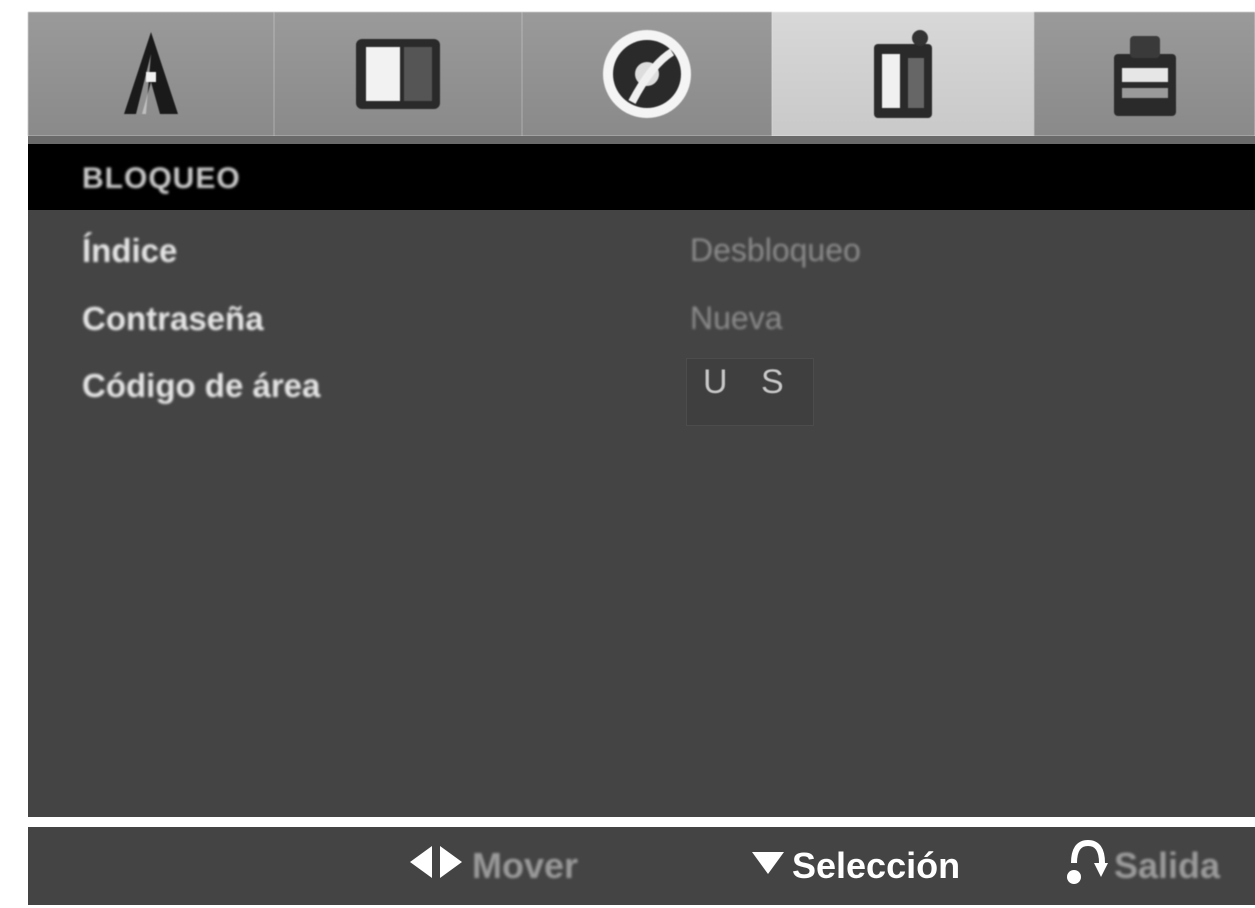  What do you see at coordinates (641, 140) in the screenshot?
I see `tab-underline` at bounding box center [641, 140].